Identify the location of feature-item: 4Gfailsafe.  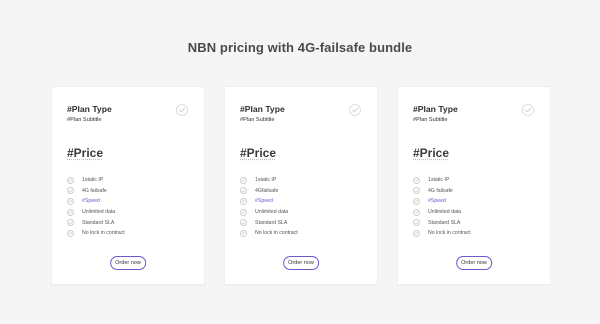
(269, 191).